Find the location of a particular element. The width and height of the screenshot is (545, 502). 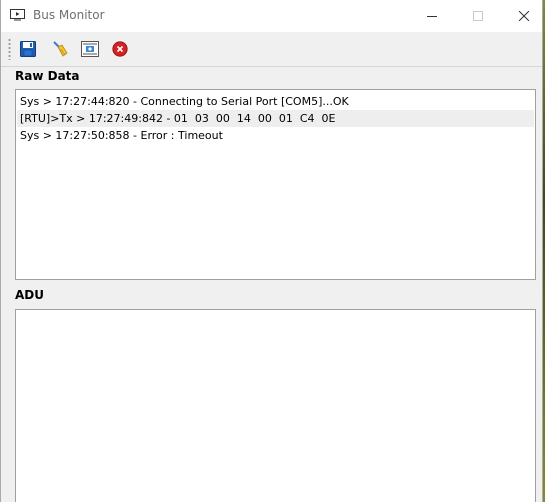

raw-data-label: Raw Data is located at coordinates (47, 76).